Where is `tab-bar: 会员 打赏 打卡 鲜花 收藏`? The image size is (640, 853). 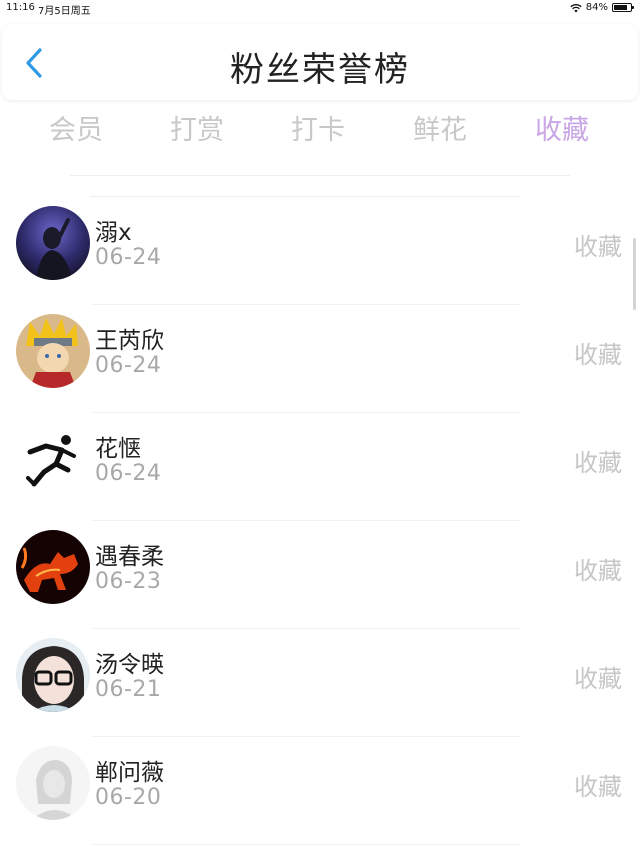 tab-bar: 会员 打赏 打卡 鲜花 收藏 is located at coordinates (320, 127).